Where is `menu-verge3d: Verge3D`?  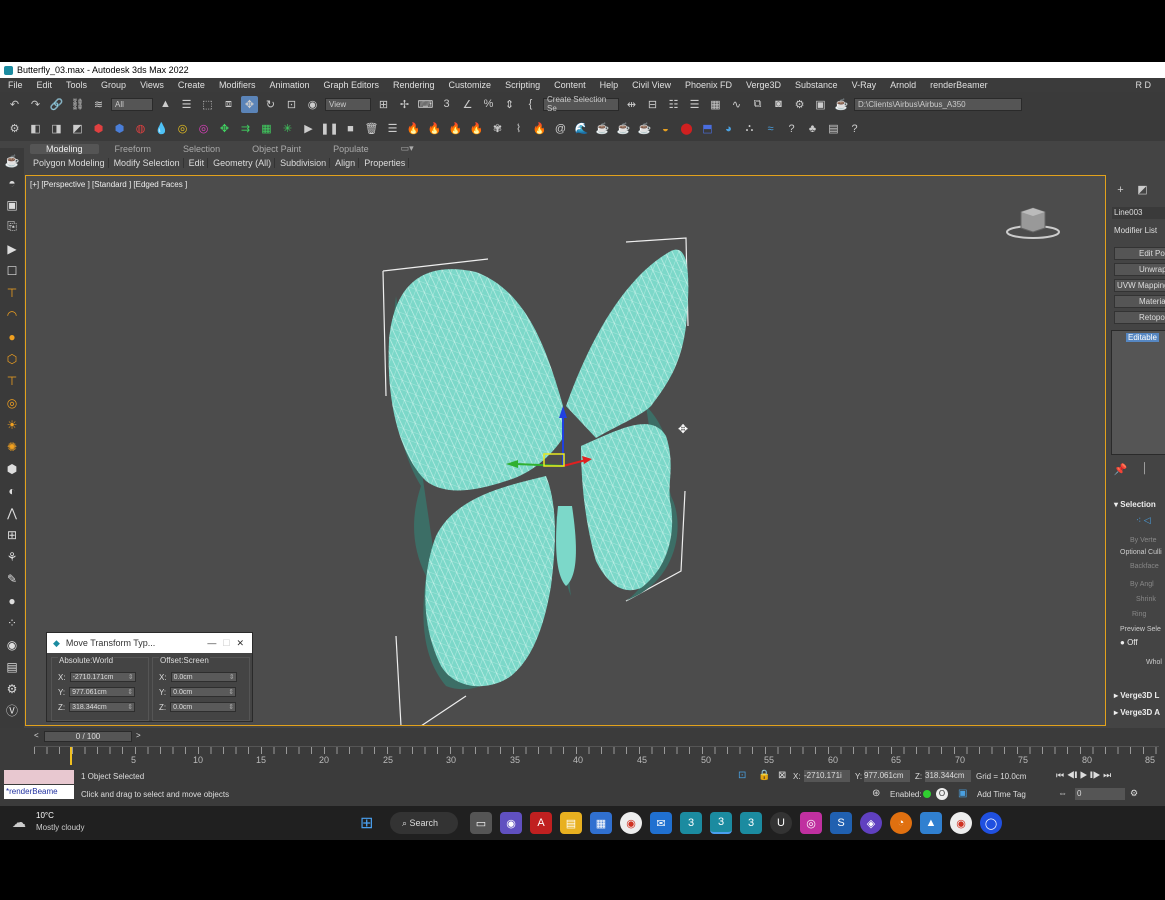 menu-verge3d: Verge3D is located at coordinates (763, 85).